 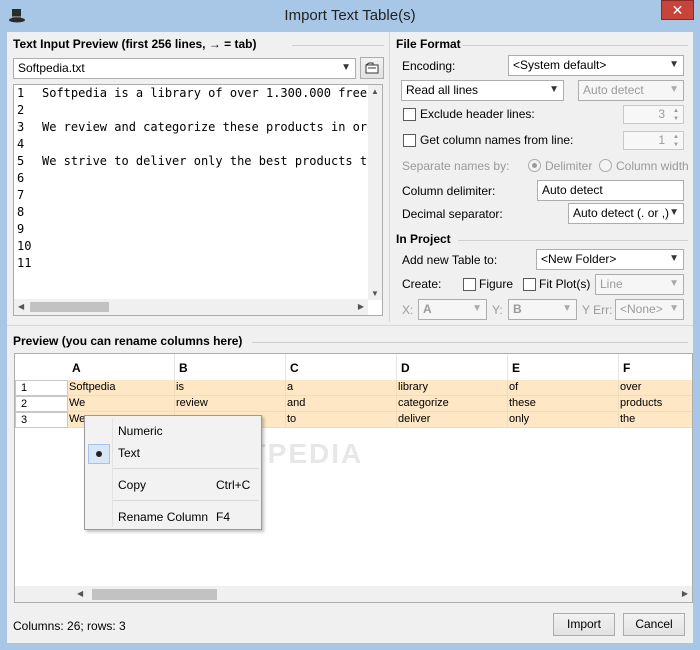 I want to click on table-cell: We, so click(x=121, y=404).